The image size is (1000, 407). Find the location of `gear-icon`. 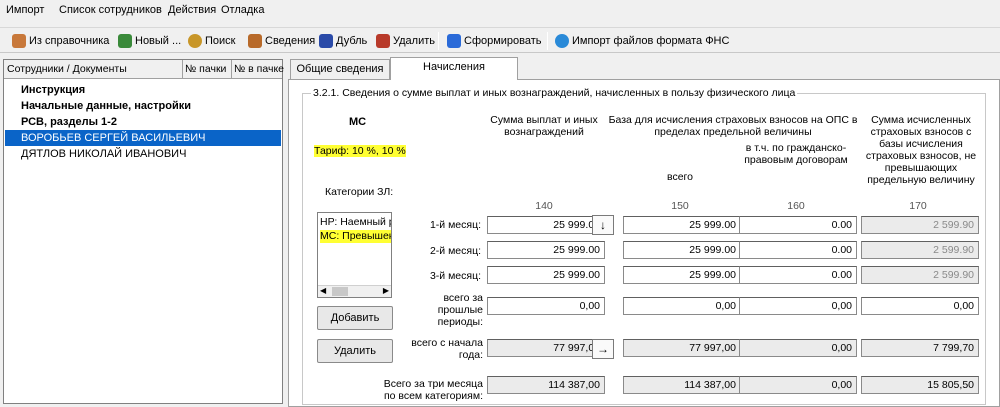

gear-icon is located at coordinates (454, 41).